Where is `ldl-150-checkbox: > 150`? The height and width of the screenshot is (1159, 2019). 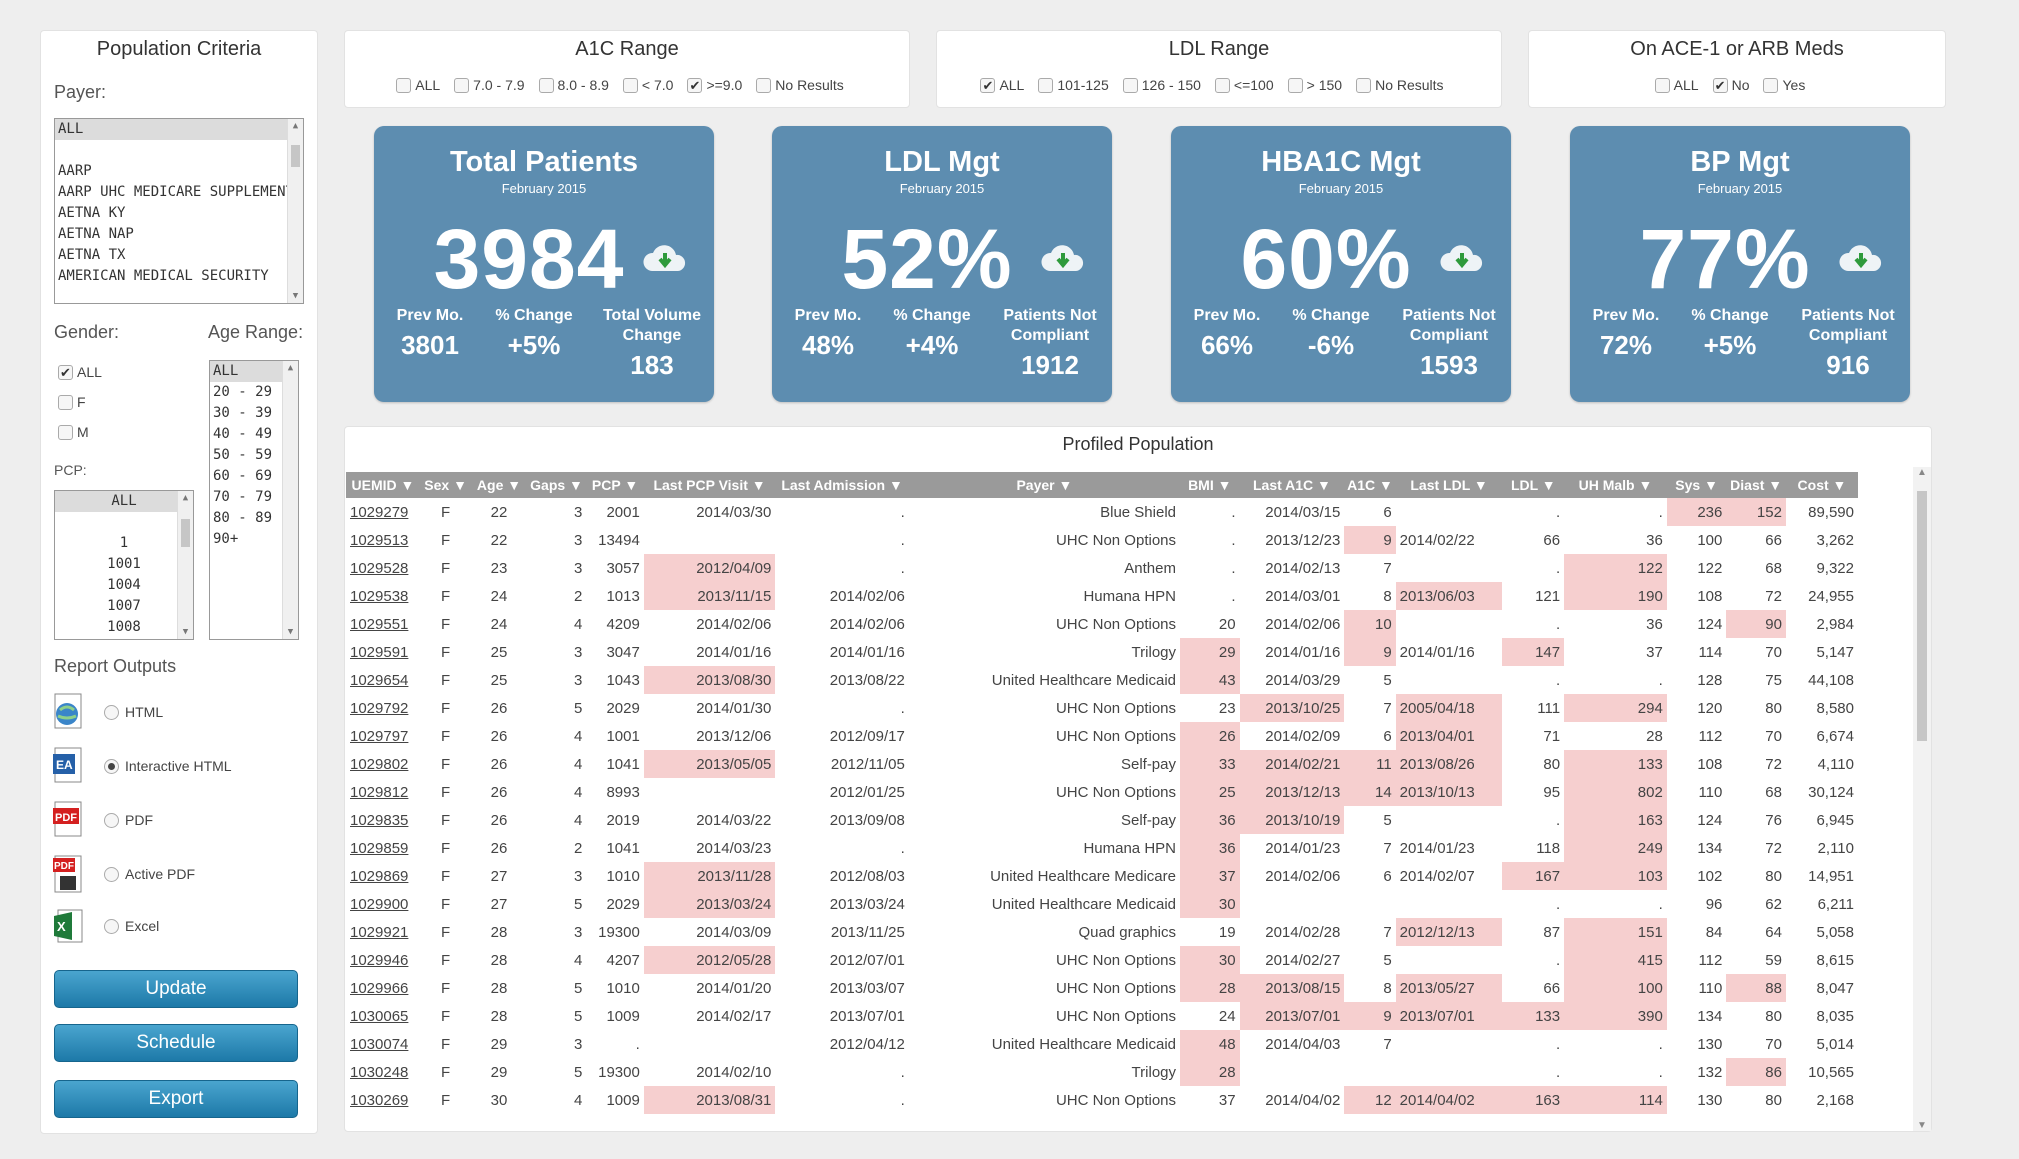
ldl-150-checkbox: > 150 is located at coordinates (1314, 85).